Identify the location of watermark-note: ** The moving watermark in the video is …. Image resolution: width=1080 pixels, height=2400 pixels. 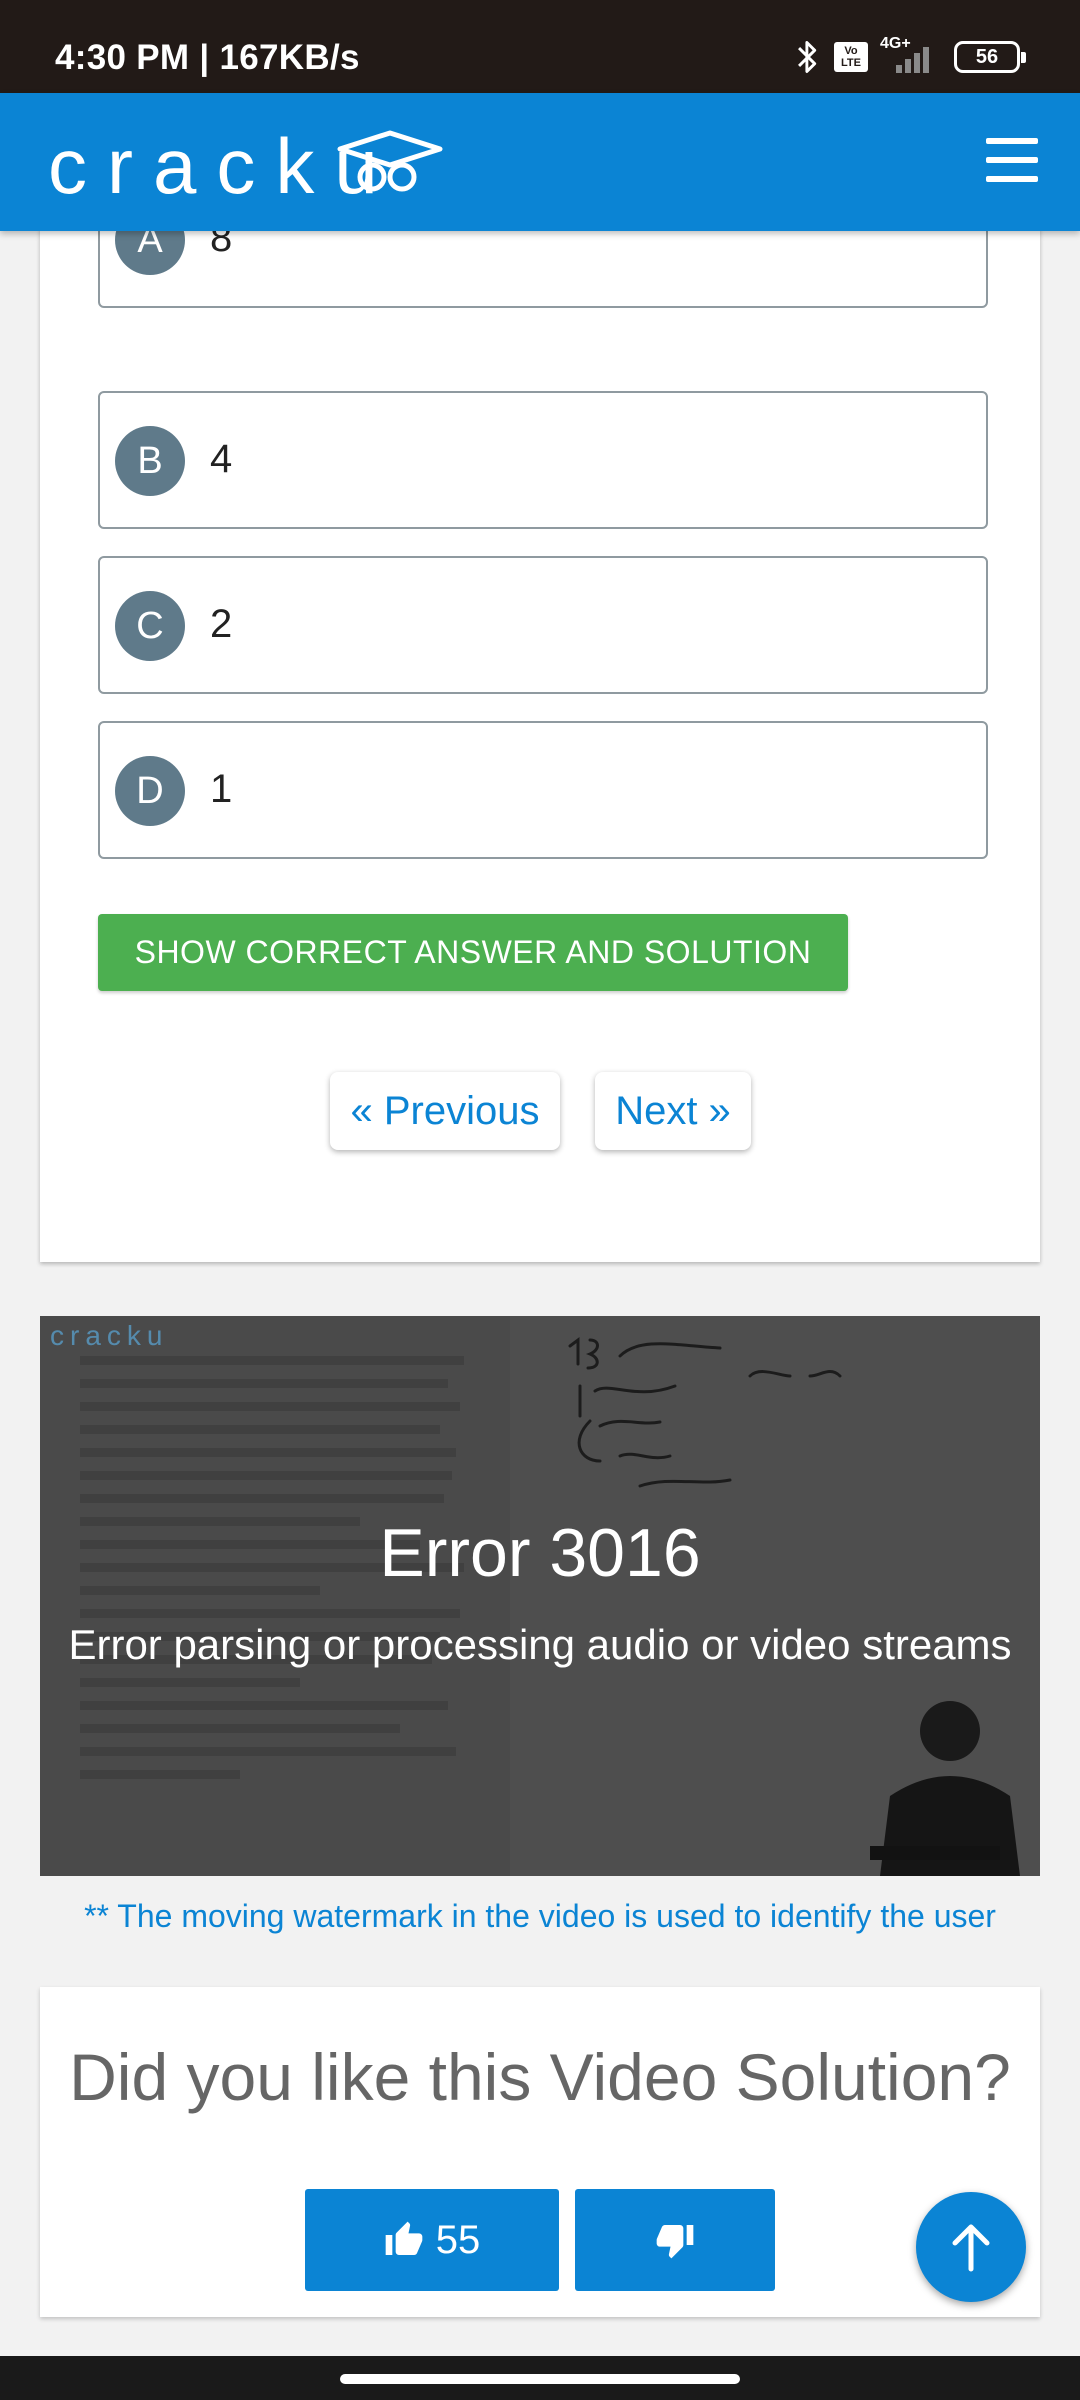
(540, 1916).